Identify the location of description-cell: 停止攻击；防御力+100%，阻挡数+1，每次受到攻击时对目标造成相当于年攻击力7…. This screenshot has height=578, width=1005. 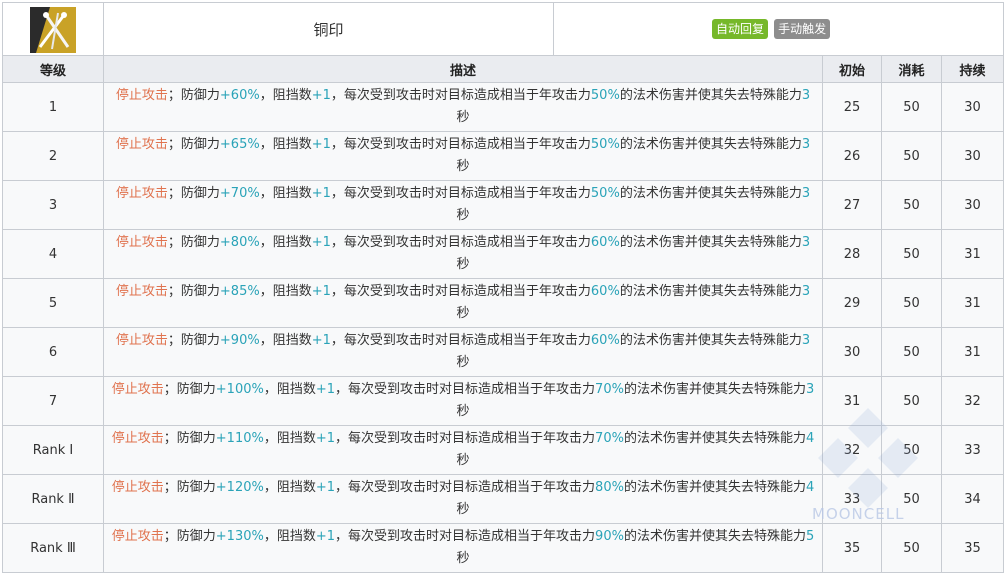
(463, 401).